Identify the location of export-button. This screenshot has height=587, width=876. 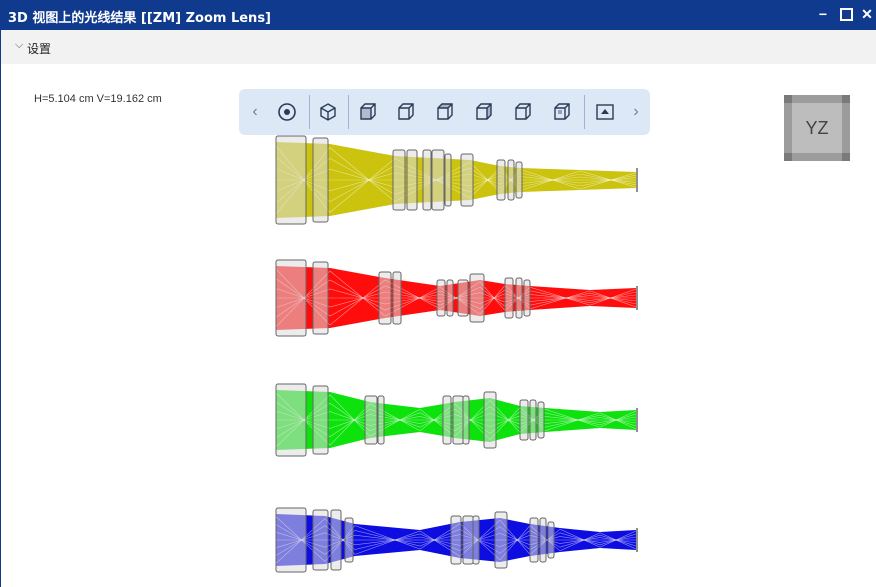
(605, 112).